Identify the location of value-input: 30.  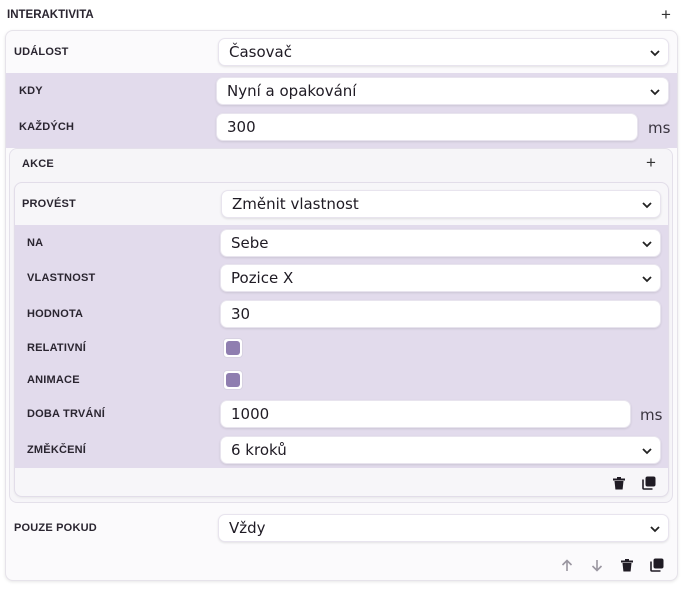
(440, 314).